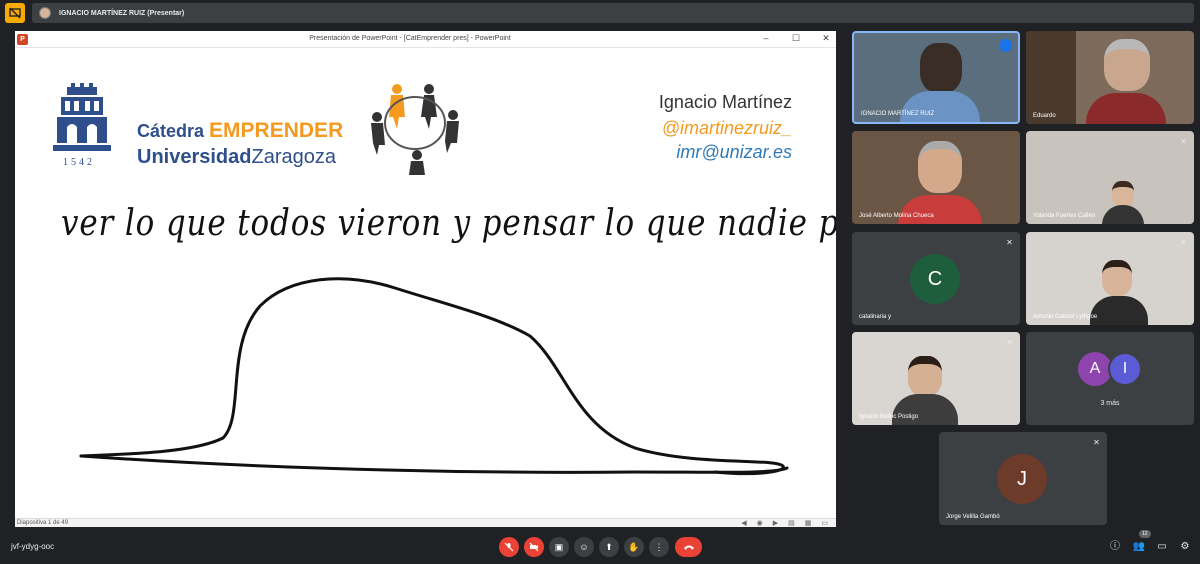  I want to click on menu-icon: ◉, so click(760, 523).